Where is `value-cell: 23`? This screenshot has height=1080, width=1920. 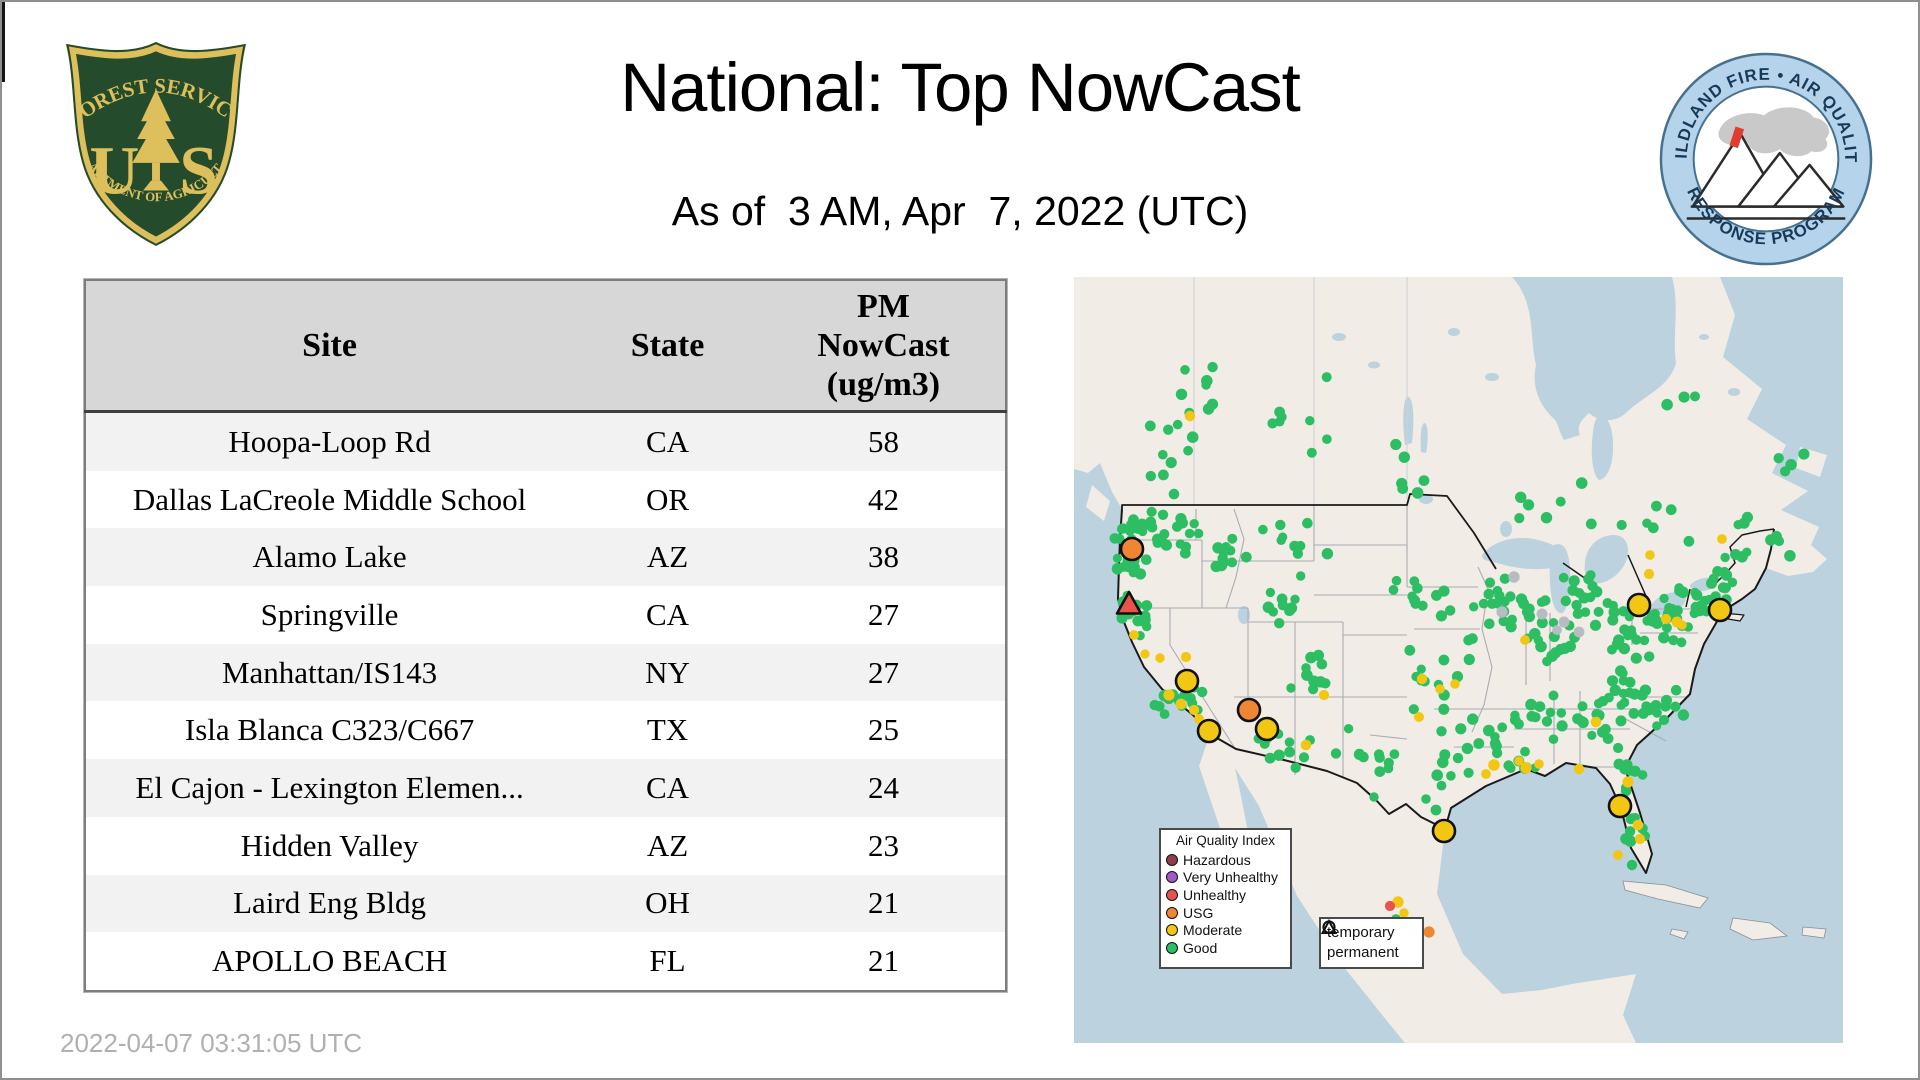
value-cell: 23 is located at coordinates (883, 845).